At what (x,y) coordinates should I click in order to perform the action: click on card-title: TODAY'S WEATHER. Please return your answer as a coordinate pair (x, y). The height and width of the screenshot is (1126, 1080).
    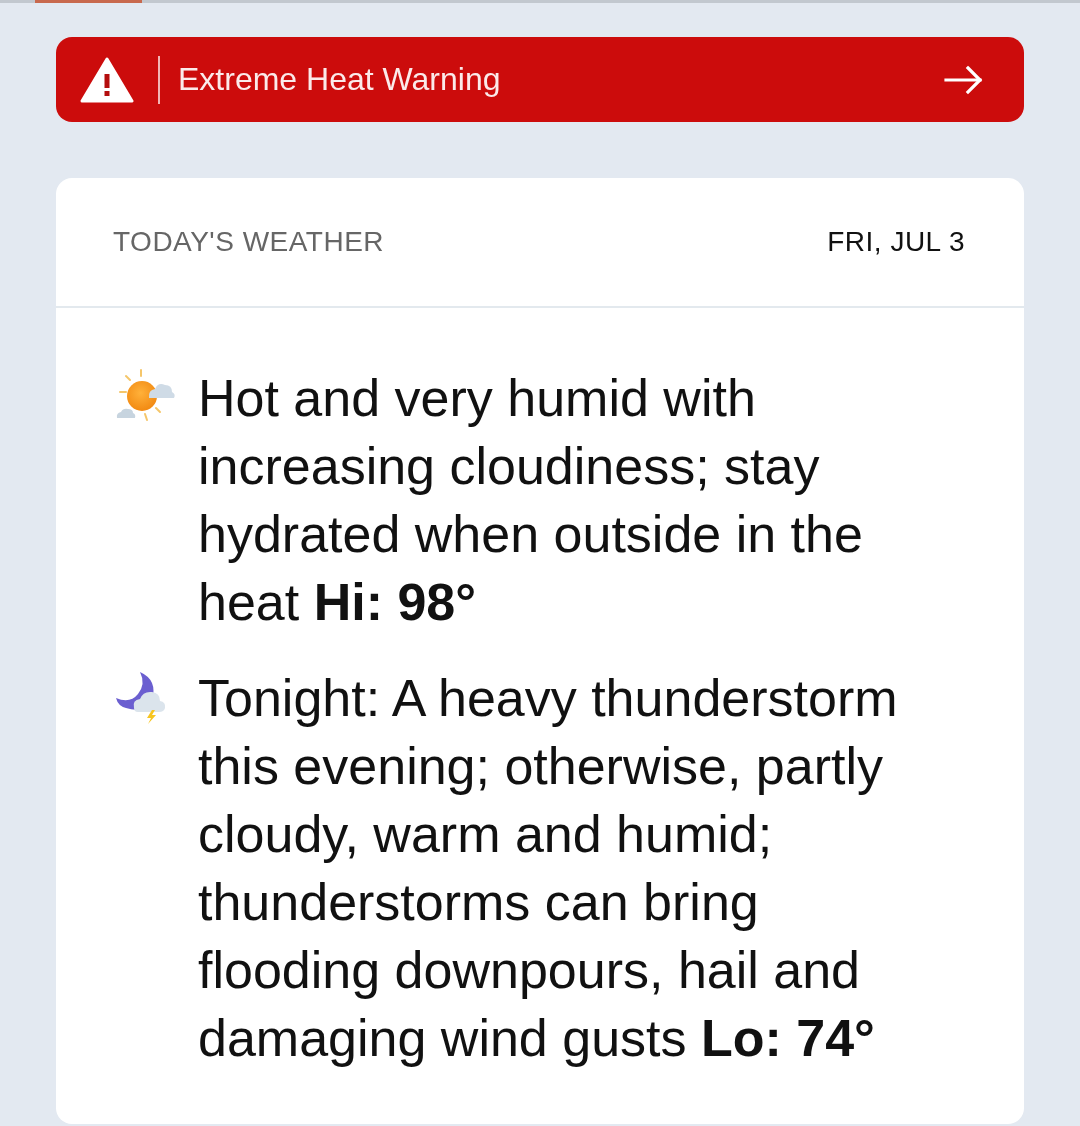
    Looking at the image, I should click on (249, 242).